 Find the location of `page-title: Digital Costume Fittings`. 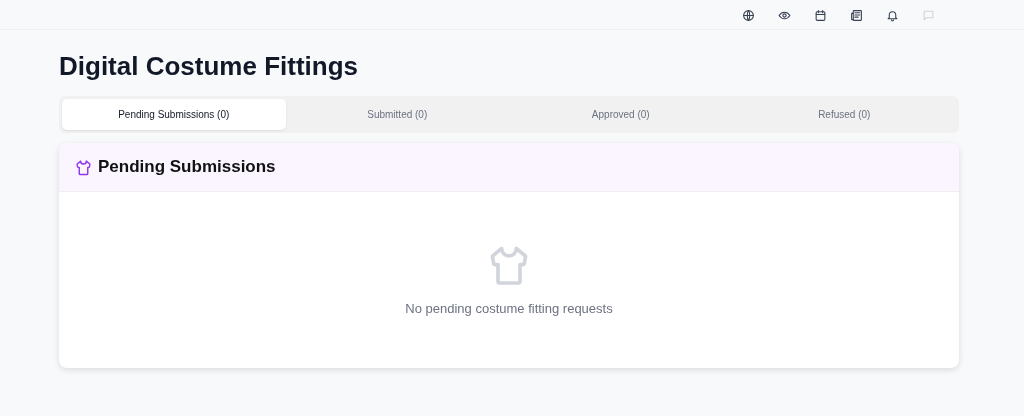

page-title: Digital Costume Fittings is located at coordinates (209, 66).